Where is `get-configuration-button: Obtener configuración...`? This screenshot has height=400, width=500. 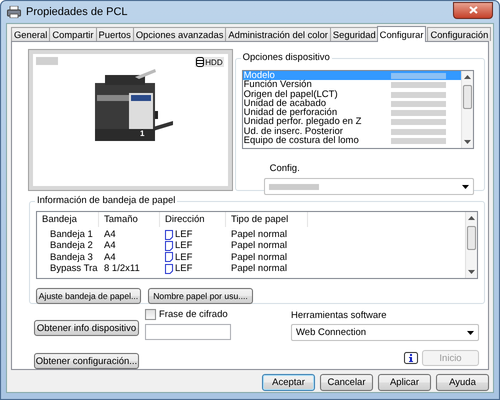
get-configuration-button: Obtener configuración... is located at coordinates (86, 361).